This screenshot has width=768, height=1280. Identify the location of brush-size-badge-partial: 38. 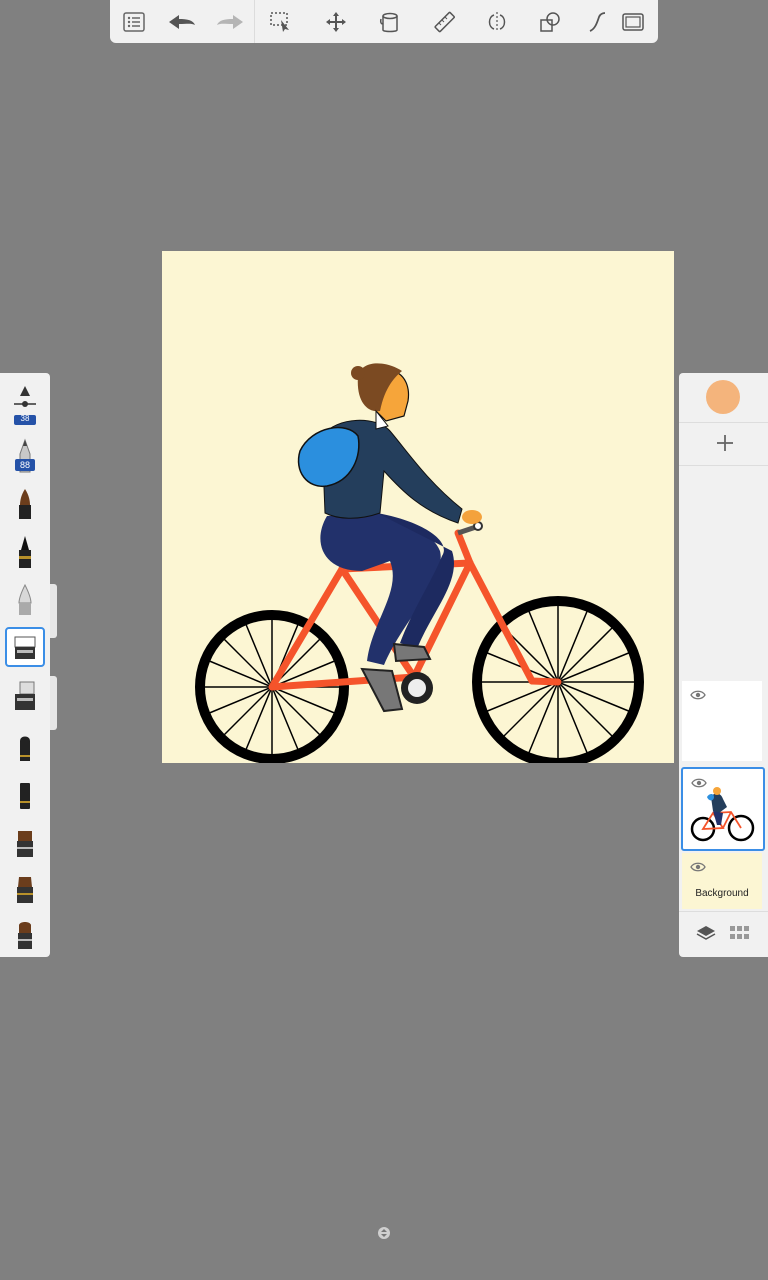
(25, 420).